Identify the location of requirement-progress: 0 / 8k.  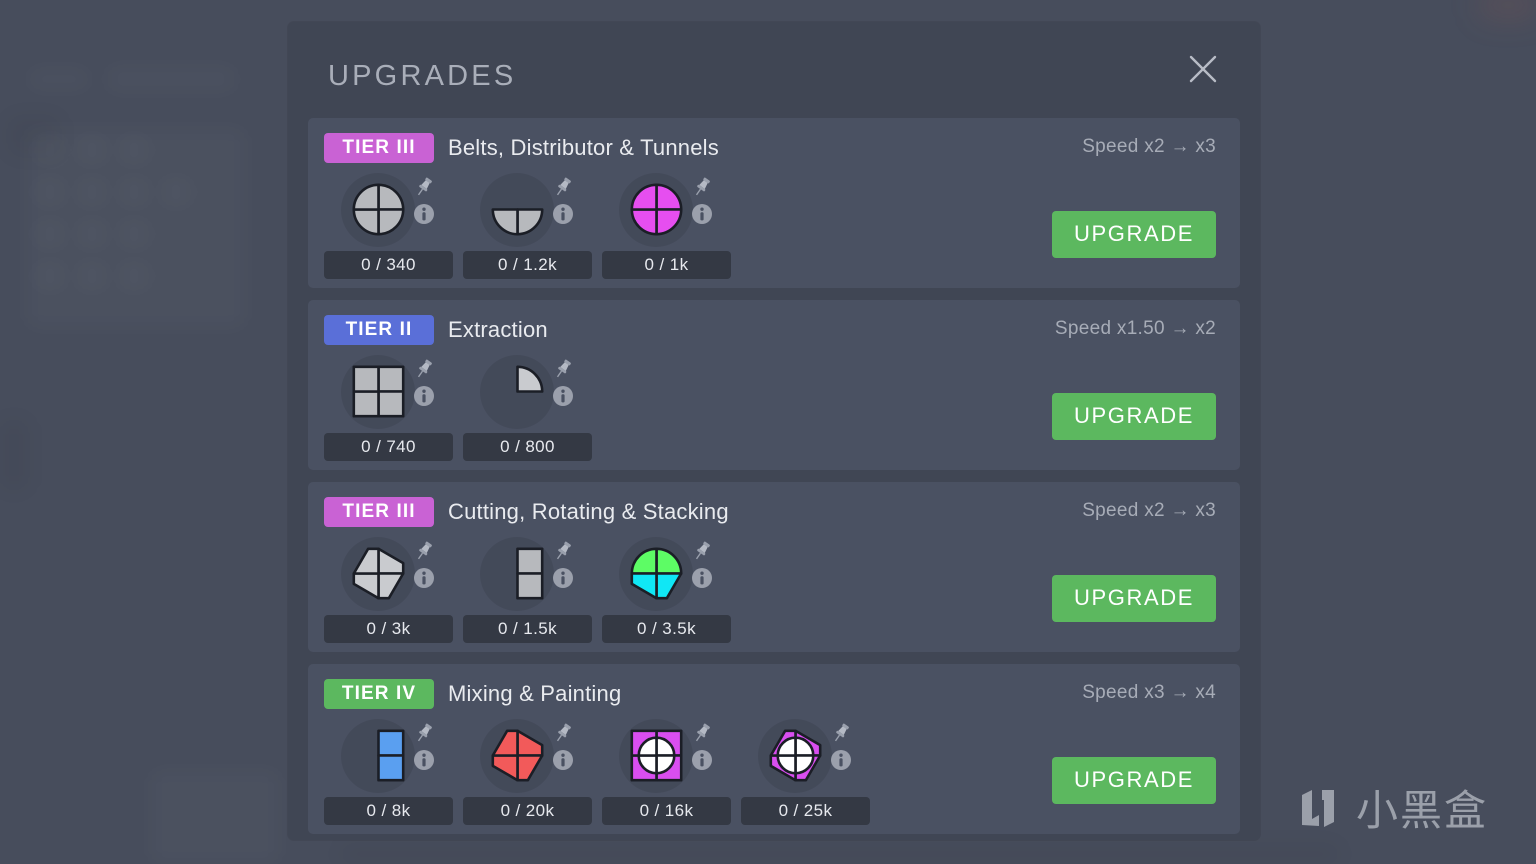
(388, 811).